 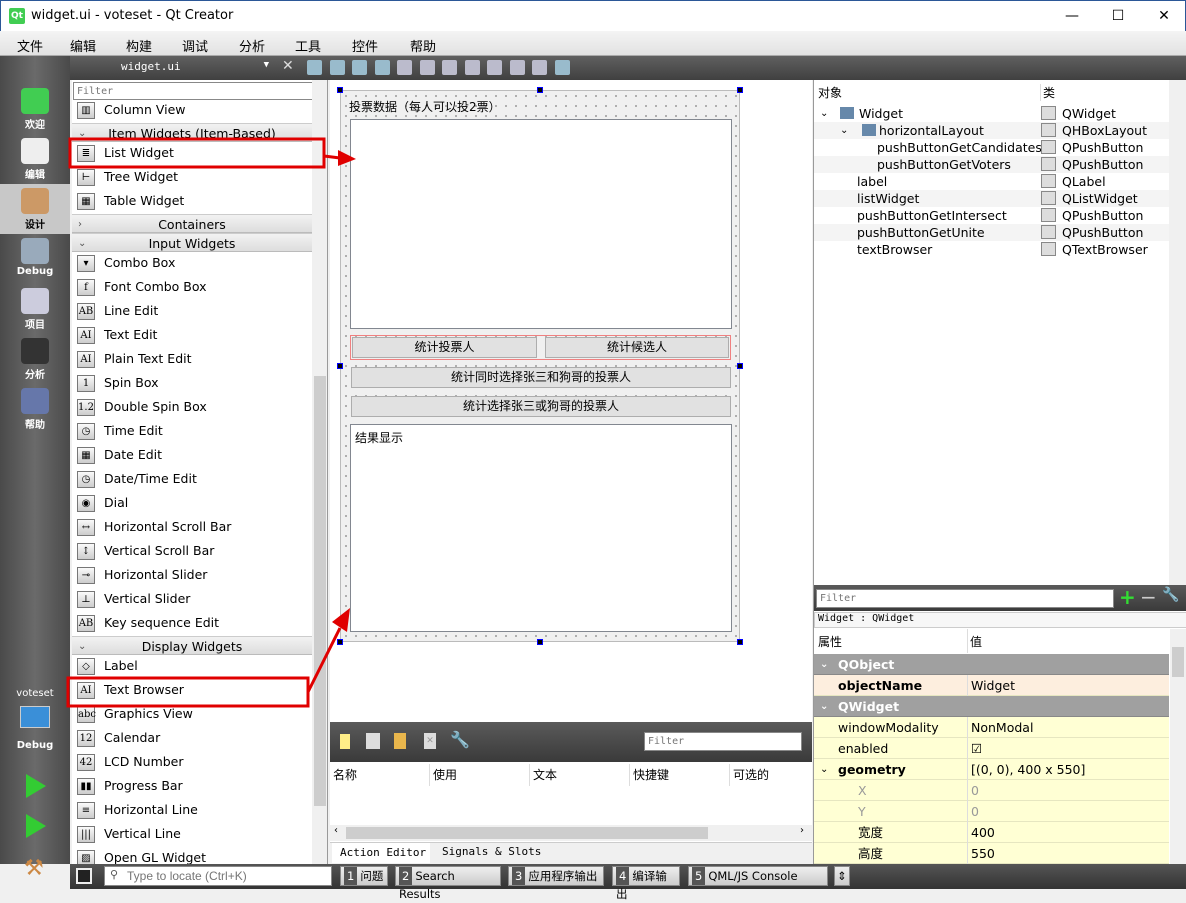 I want to click on action-filter-input, so click(x=723, y=741).